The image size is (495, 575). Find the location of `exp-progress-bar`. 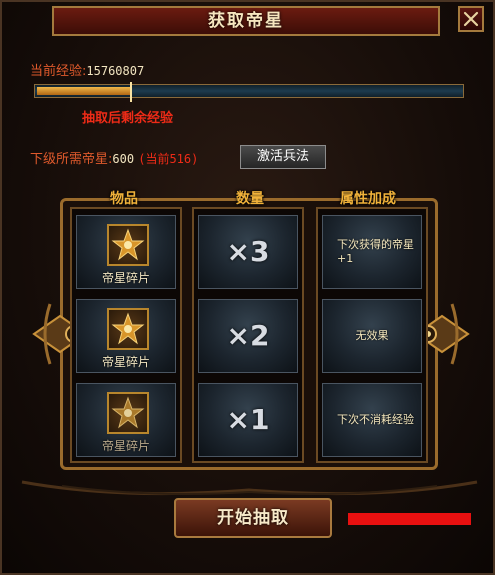

exp-progress-bar is located at coordinates (249, 91).